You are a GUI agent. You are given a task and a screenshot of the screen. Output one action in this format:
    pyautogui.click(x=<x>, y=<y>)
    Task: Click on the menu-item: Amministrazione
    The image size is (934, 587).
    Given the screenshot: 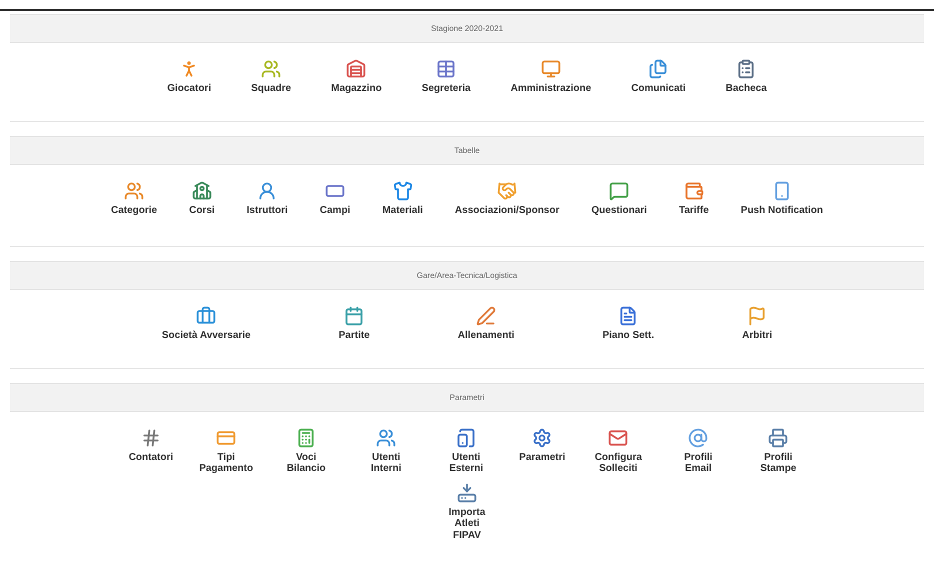 What is the action you would take?
    pyautogui.click(x=551, y=76)
    